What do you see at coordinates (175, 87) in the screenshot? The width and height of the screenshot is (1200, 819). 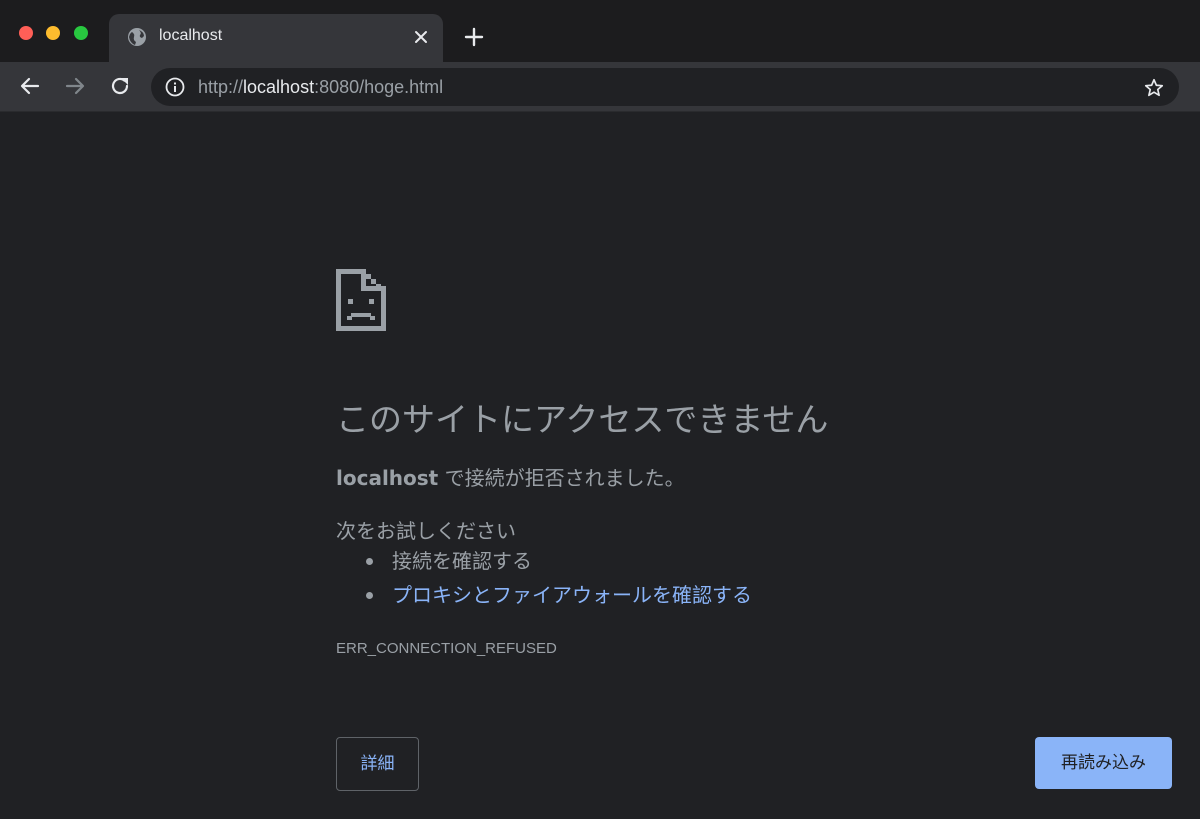 I see `info-icon` at bounding box center [175, 87].